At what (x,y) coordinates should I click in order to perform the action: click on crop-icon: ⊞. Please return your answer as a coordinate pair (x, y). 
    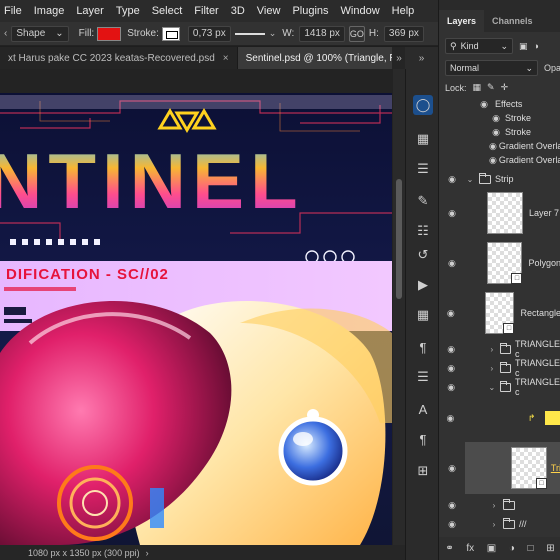
    Looking at the image, I should click on (423, 471).